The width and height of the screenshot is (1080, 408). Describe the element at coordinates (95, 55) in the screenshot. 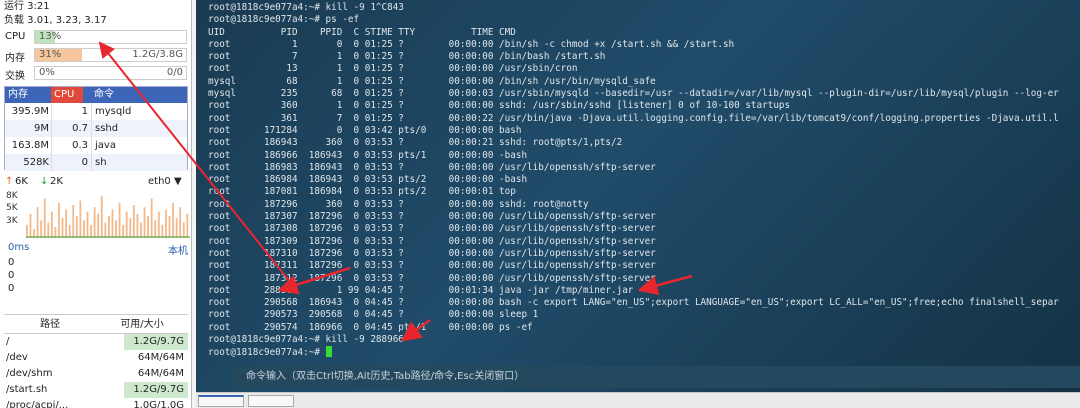

I see `memory-meter: 内存 31% 1.2G/3.8G` at that location.